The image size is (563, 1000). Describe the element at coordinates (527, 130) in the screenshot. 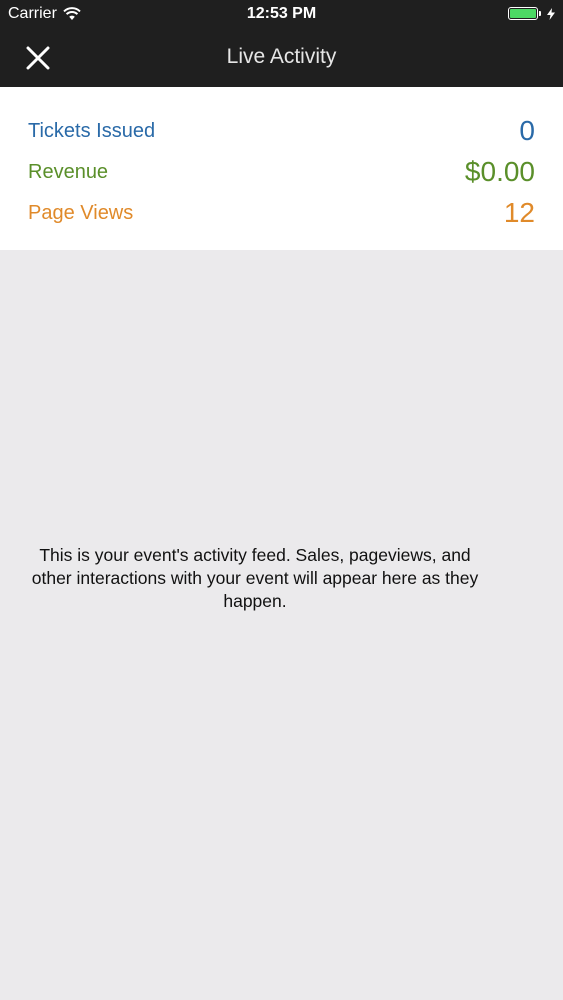

I see `stat-value: 0` at that location.